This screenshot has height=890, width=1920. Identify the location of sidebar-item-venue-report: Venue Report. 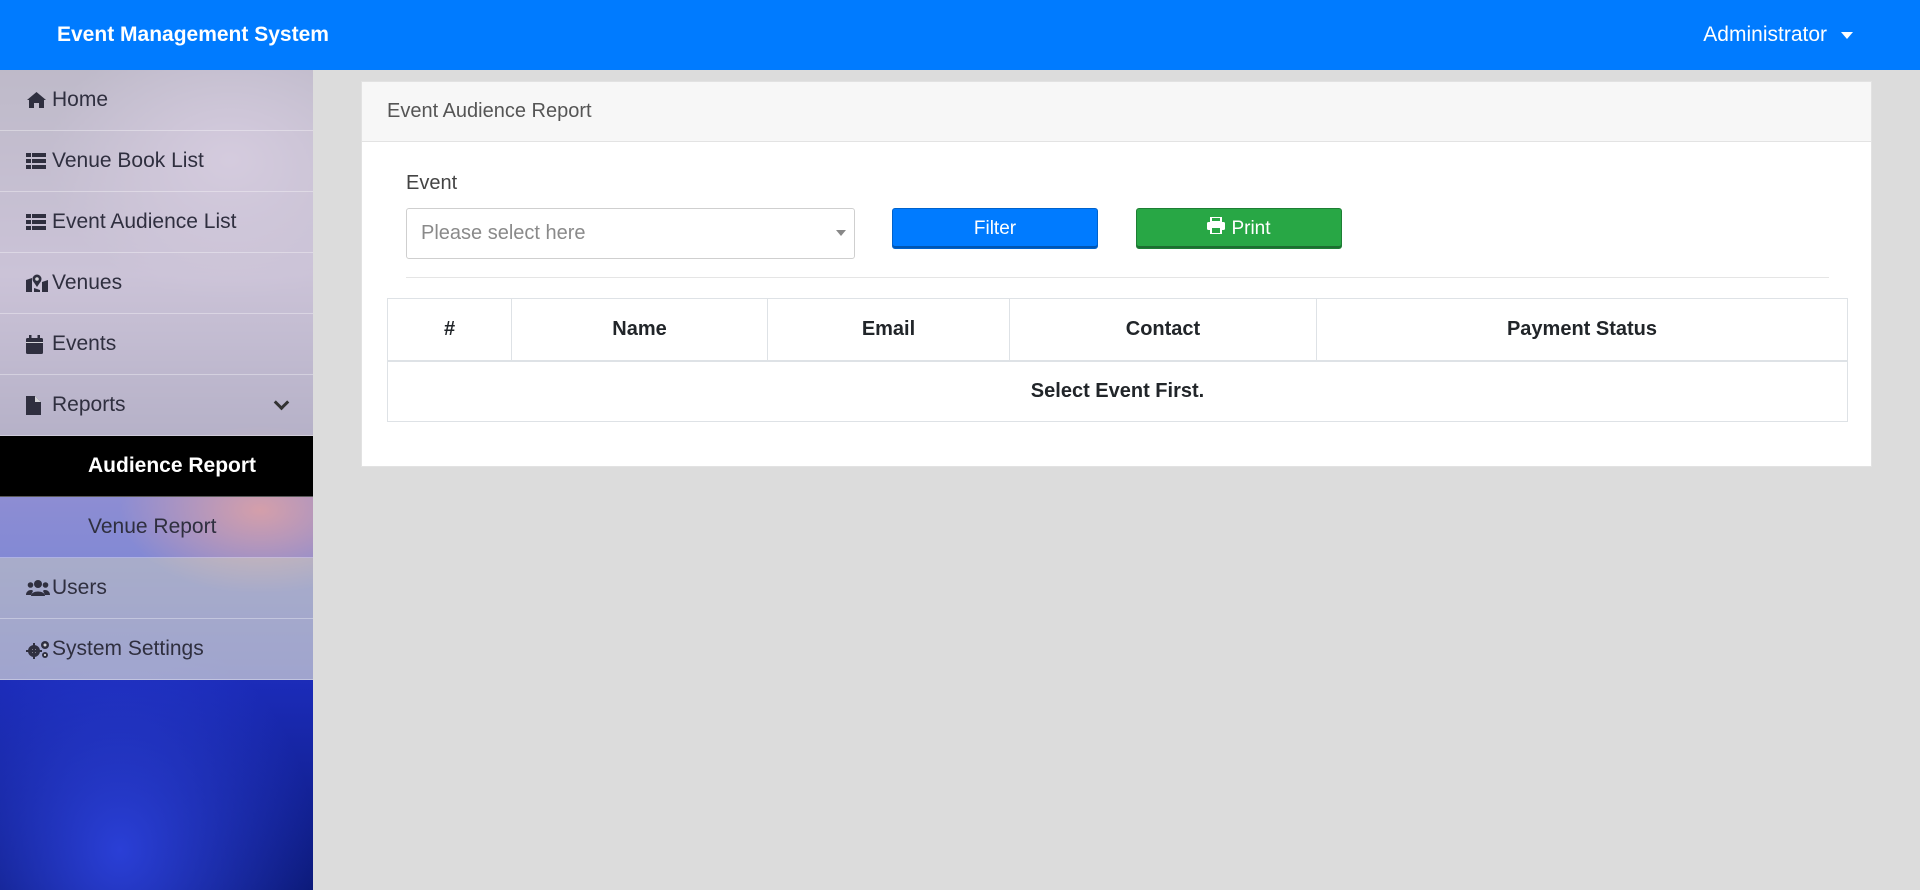
(156, 527).